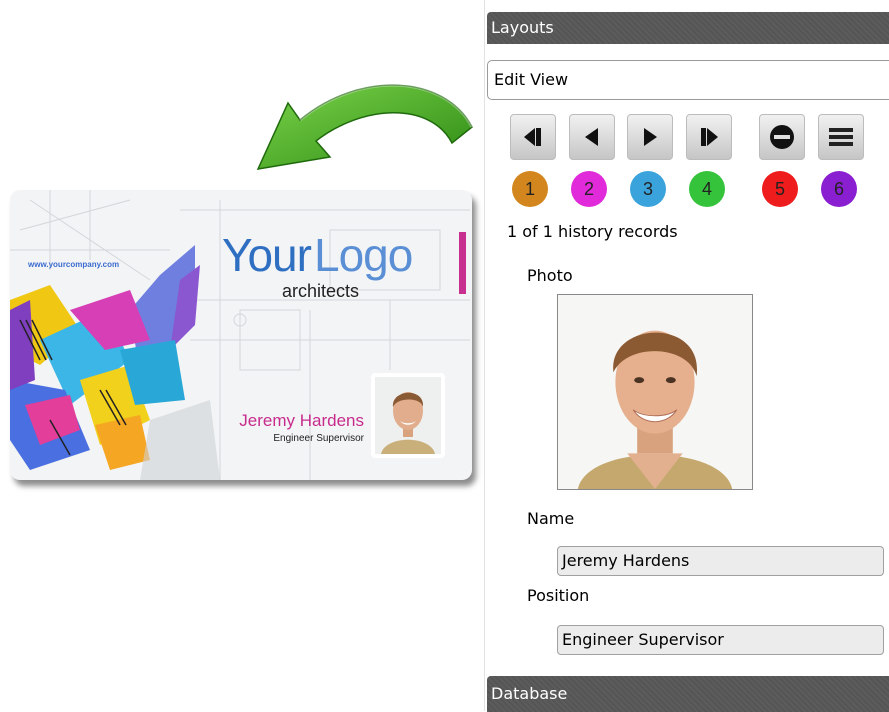 This screenshot has width=889, height=712. What do you see at coordinates (688, 694) in the screenshot?
I see `database-header: Database` at bounding box center [688, 694].